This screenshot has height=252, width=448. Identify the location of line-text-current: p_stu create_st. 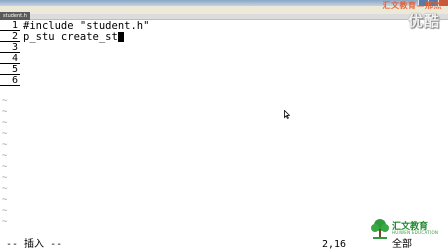
(73, 37).